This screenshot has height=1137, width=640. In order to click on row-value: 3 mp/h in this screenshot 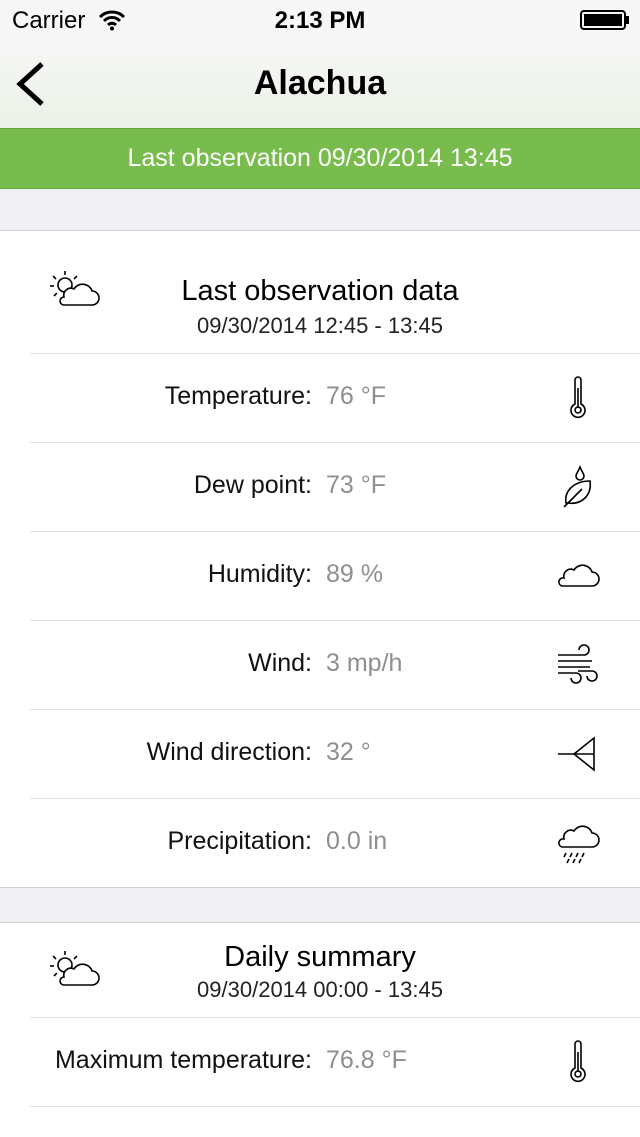, I will do `click(364, 663)`.